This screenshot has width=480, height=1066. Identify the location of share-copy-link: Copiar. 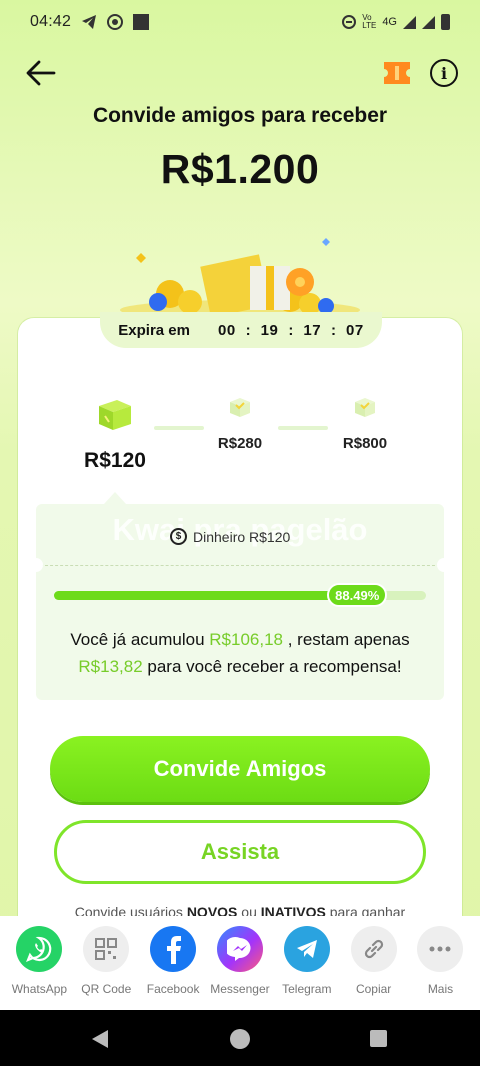
(374, 968).